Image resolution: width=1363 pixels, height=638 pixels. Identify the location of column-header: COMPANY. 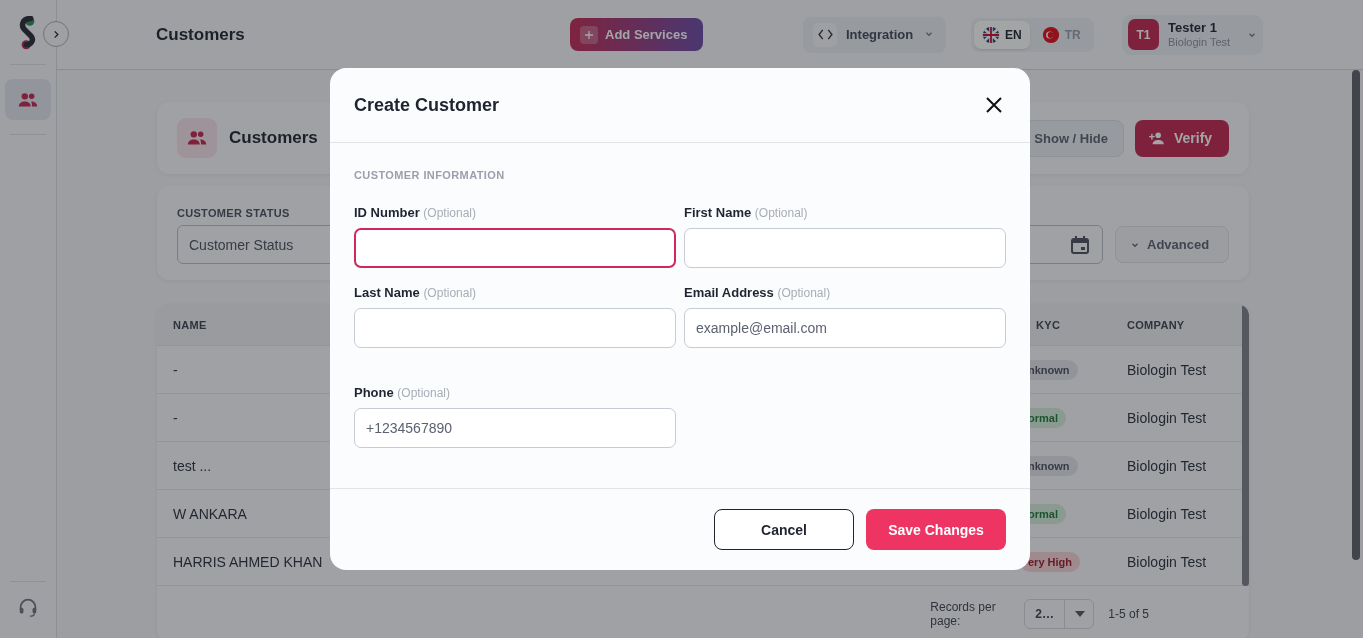
(1156, 324).